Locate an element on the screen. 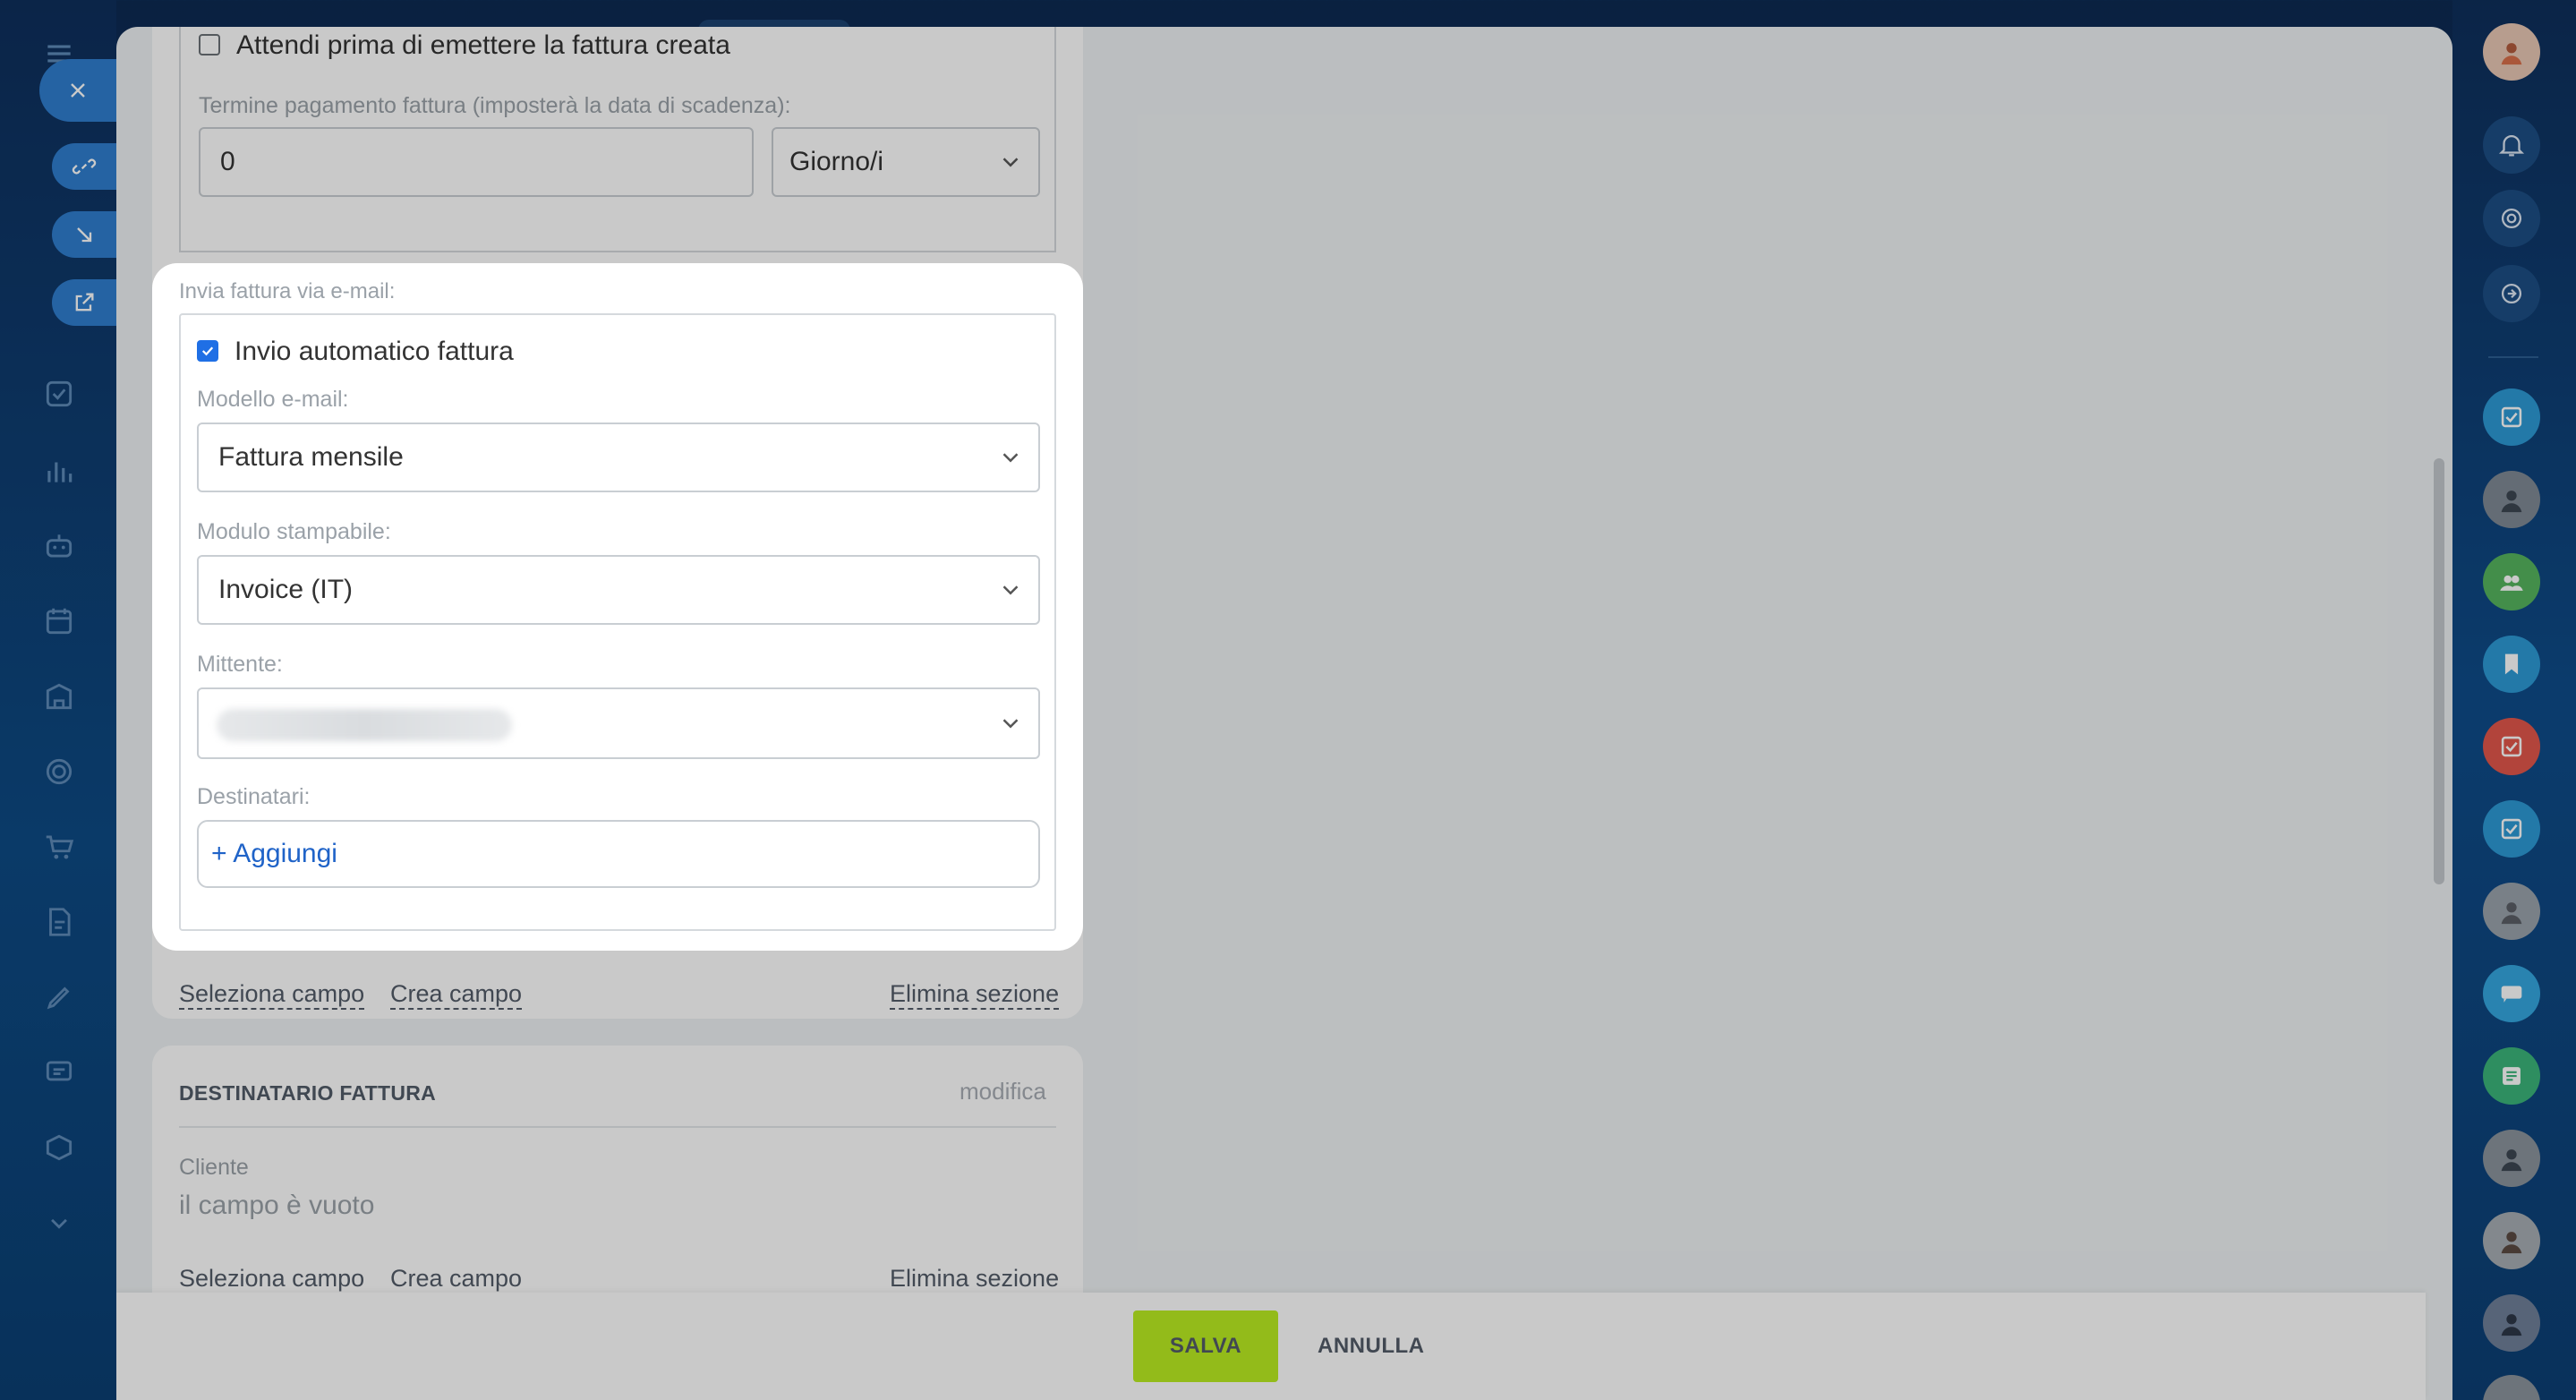  notifications-bell-icon is located at coordinates (2511, 145).